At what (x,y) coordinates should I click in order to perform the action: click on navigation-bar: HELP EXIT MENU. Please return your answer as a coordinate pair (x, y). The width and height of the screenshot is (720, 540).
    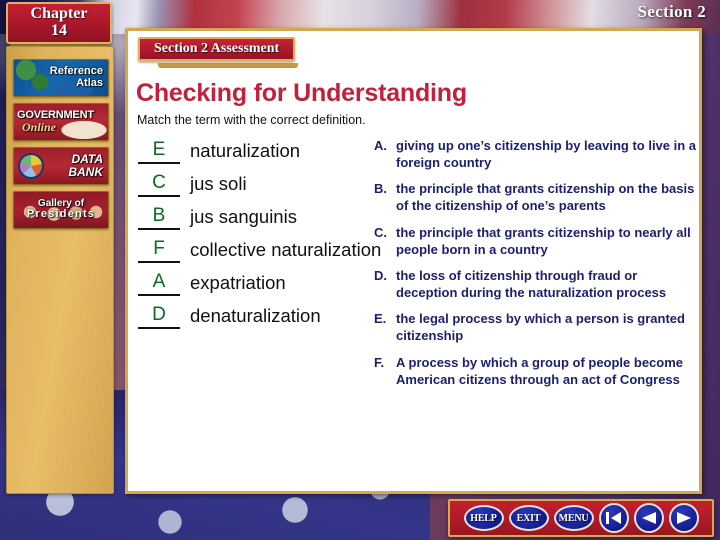
    Looking at the image, I should click on (581, 518).